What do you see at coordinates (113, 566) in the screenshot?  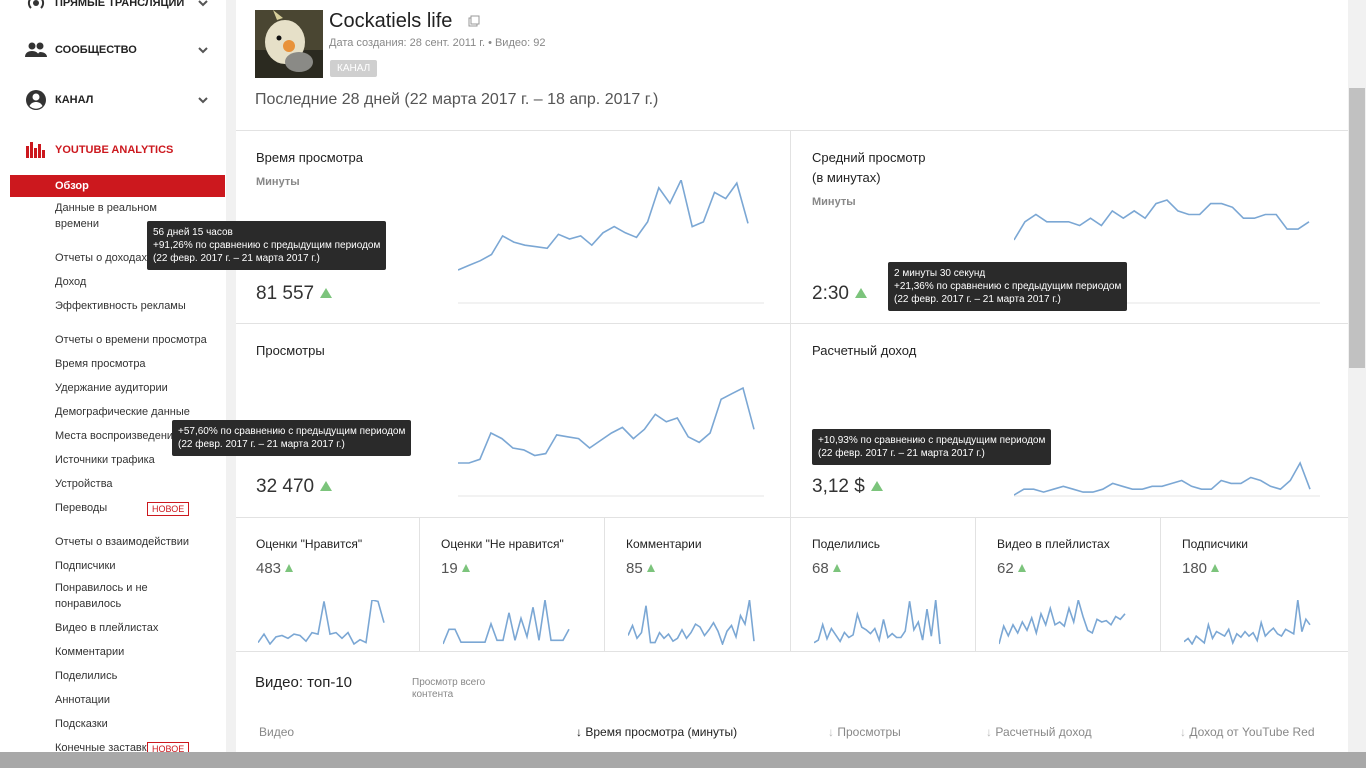 I see `sidebar-item-subscribers: Подписчики` at bounding box center [113, 566].